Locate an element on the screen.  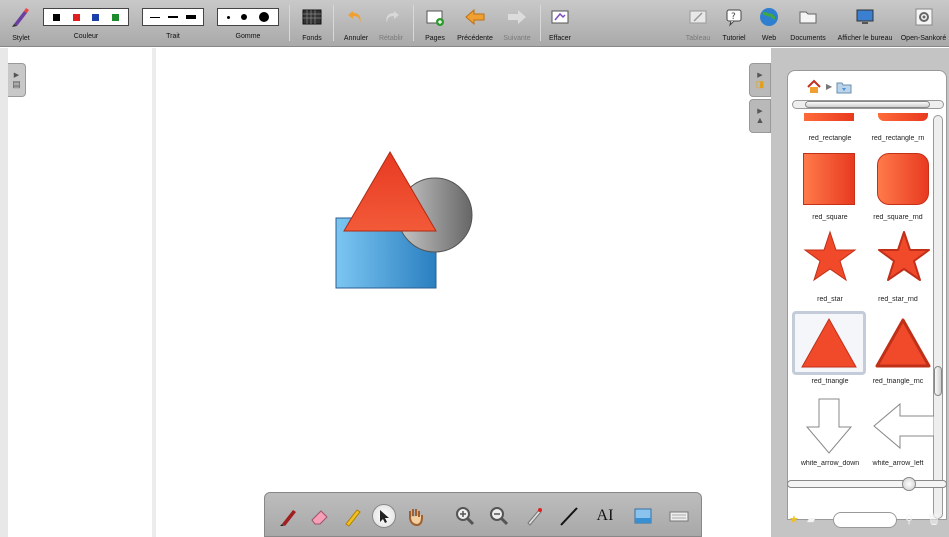
pen-icon is located at coordinates (288, 518).